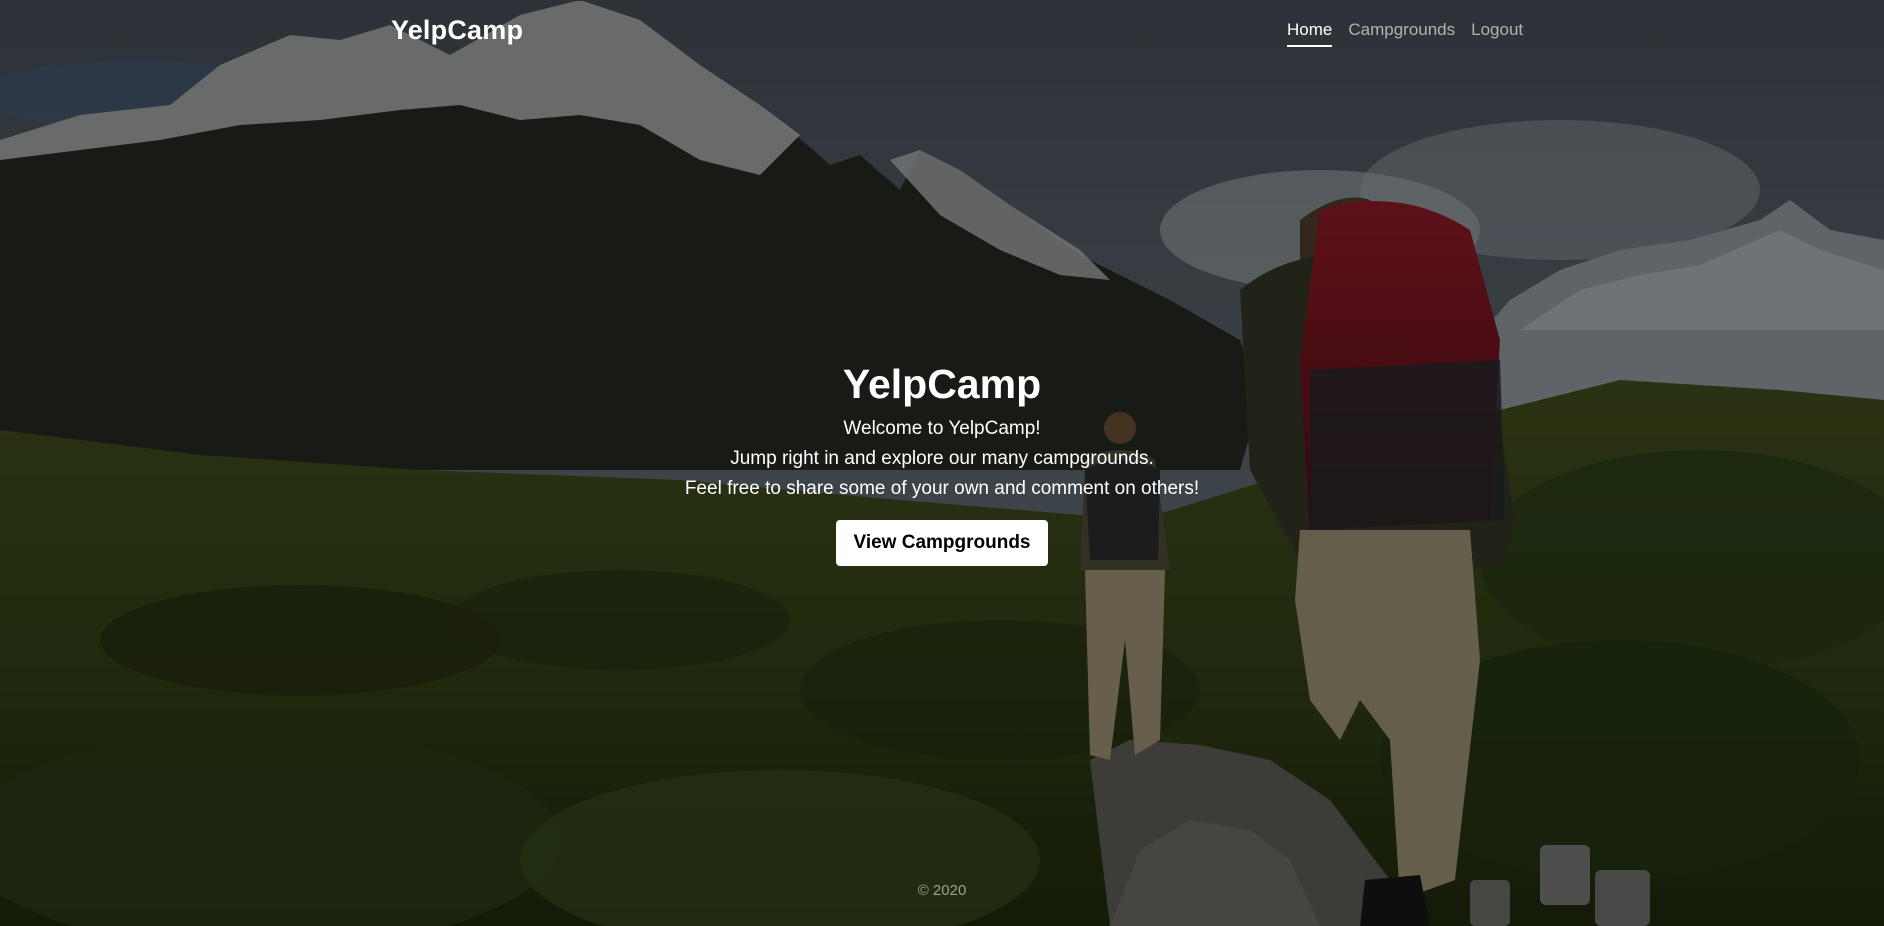 The image size is (1884, 926). I want to click on hero-title: YelpCamp, so click(942, 384).